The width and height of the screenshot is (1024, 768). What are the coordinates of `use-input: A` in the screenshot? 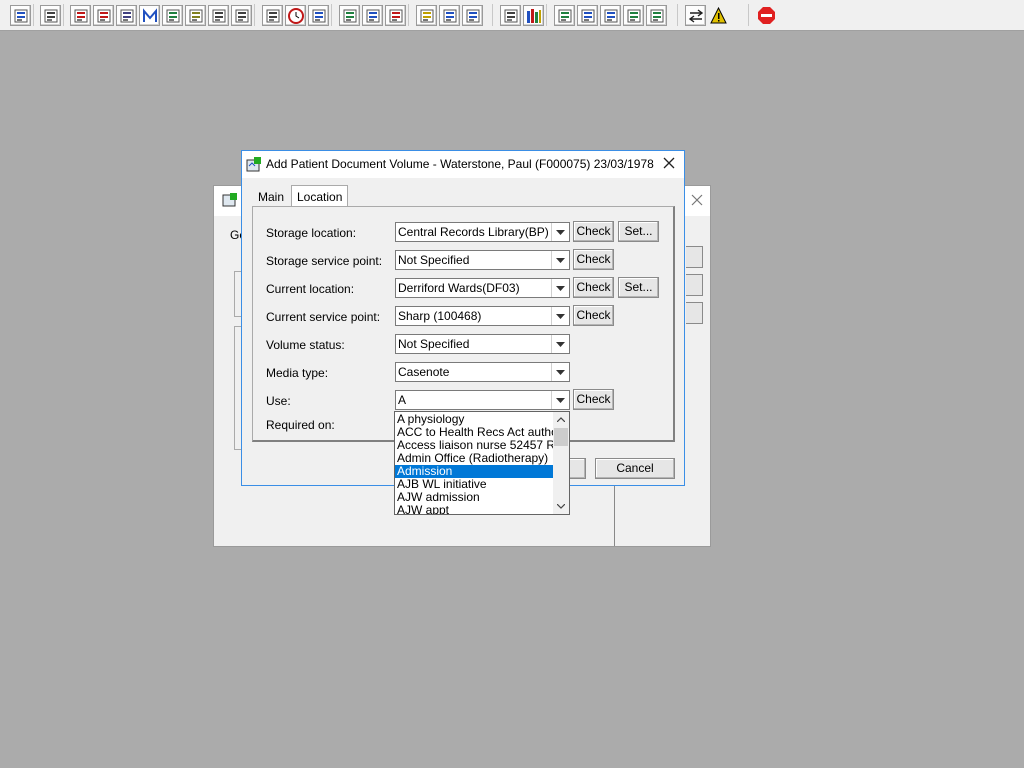 It's located at (402, 400).